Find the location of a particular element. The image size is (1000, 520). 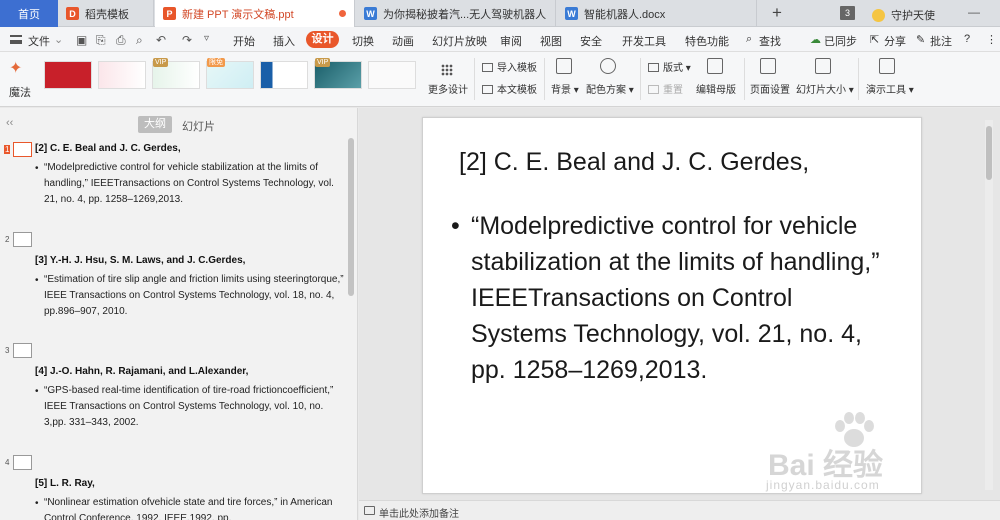

tab-robot-article: W 为你揭秘披着汽...无人驾驶机器人 is located at coordinates (456, 13).